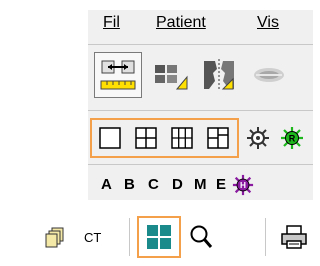 This screenshot has width=320, height=266. Describe the element at coordinates (171, 77) in the screenshot. I see `image-stack-icon` at that location.